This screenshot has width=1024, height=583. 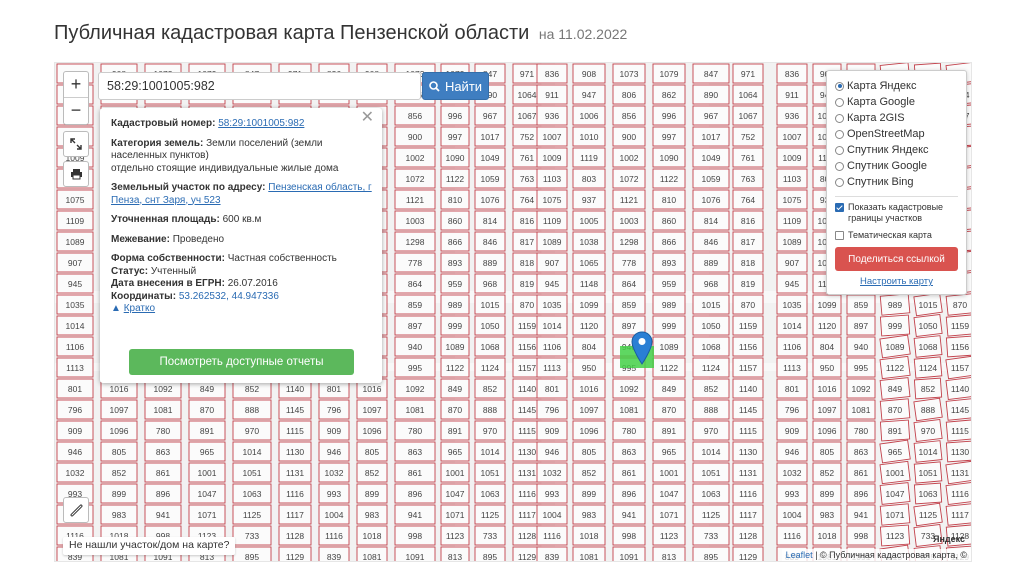 What do you see at coordinates (295, 515) in the screenshot?
I see `parcel-number: 1117` at bounding box center [295, 515].